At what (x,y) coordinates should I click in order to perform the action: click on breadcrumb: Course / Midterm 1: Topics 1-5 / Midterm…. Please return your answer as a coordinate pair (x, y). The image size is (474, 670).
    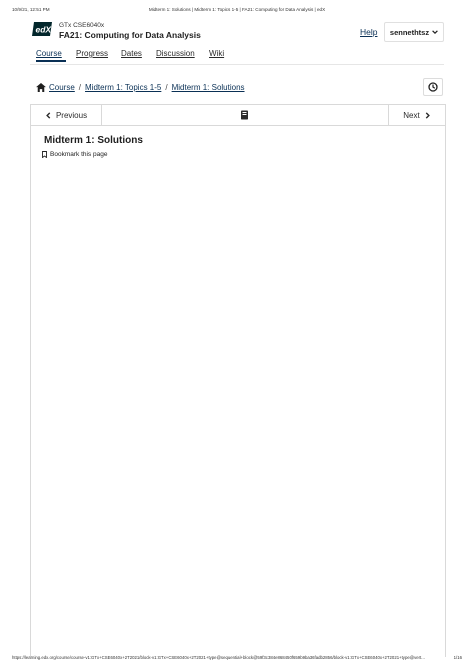
    Looking at the image, I should click on (140, 87).